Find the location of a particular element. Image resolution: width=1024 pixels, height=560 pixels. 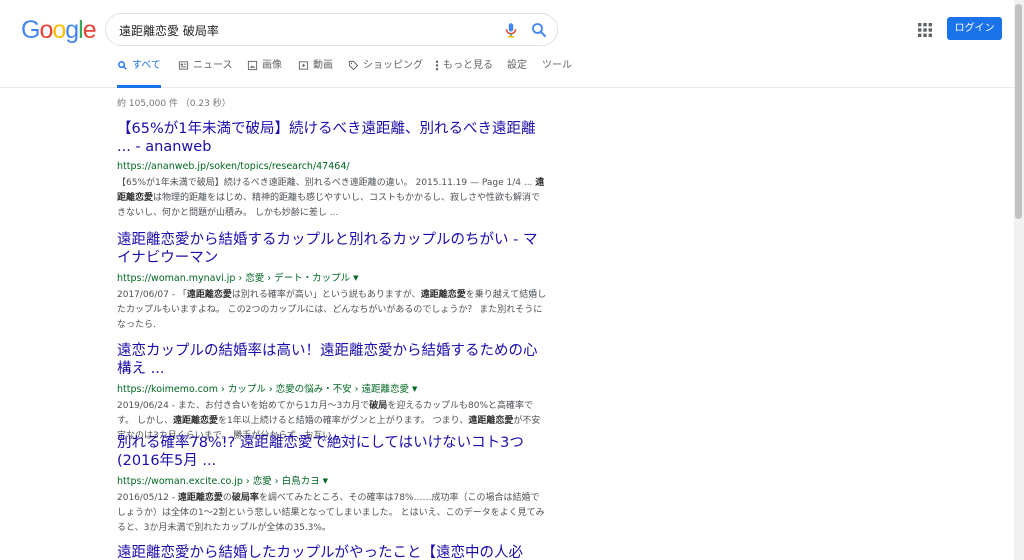

microphone-icon is located at coordinates (511, 30).